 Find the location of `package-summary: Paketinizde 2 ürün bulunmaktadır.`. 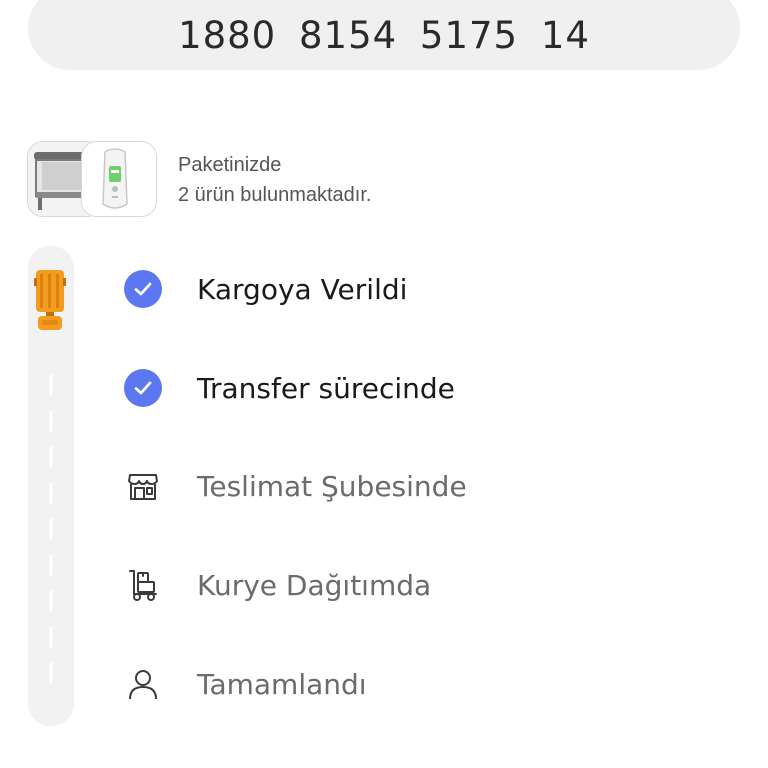

package-summary: Paketinizde 2 ürün bulunmaktadır. is located at coordinates (199, 179).